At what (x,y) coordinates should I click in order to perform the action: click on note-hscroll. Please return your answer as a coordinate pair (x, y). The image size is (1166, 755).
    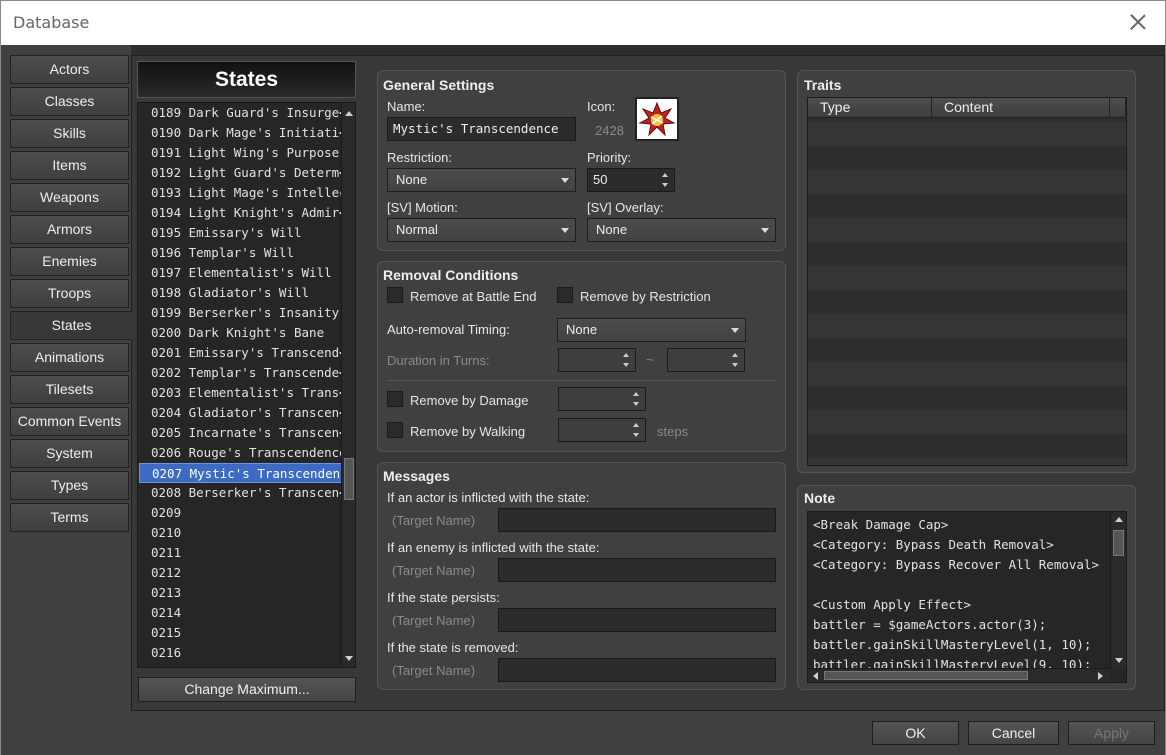
    Looking at the image, I should click on (959, 675).